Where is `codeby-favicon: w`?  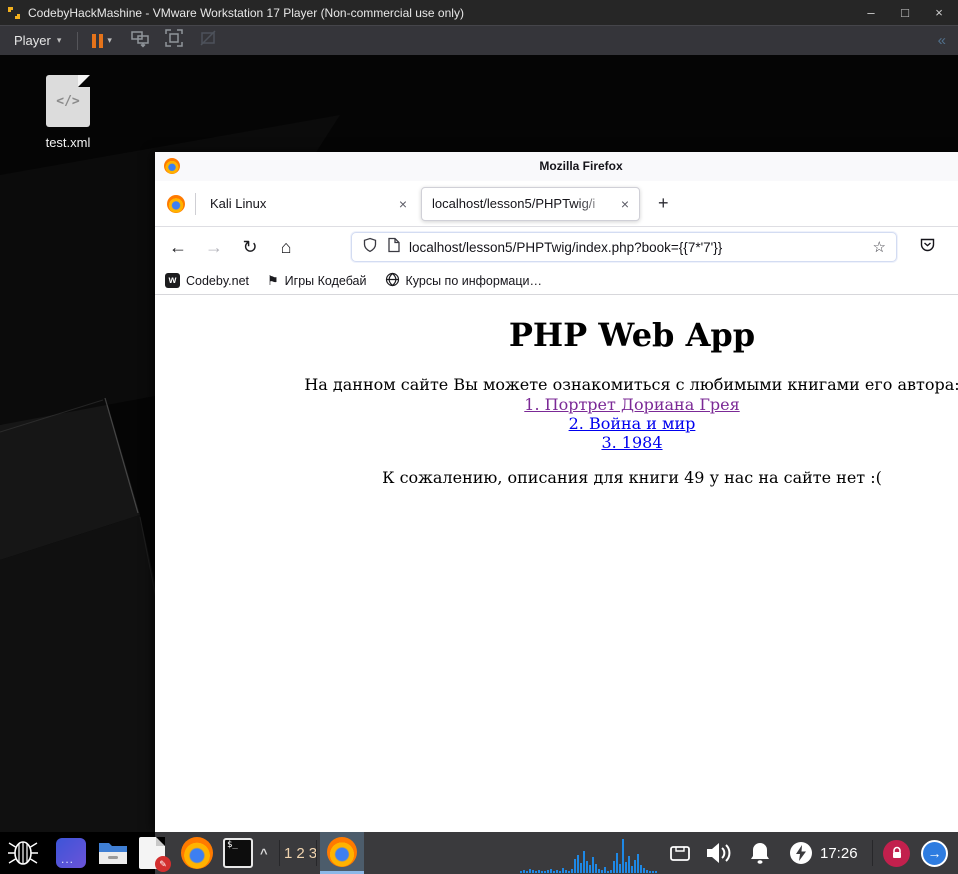
codeby-favicon: w is located at coordinates (172, 280).